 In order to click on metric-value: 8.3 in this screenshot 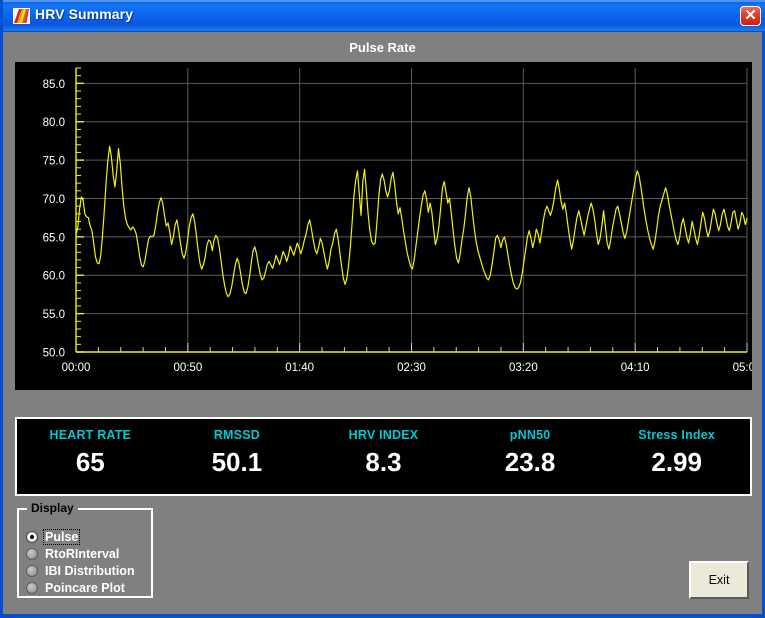, I will do `click(383, 462)`.